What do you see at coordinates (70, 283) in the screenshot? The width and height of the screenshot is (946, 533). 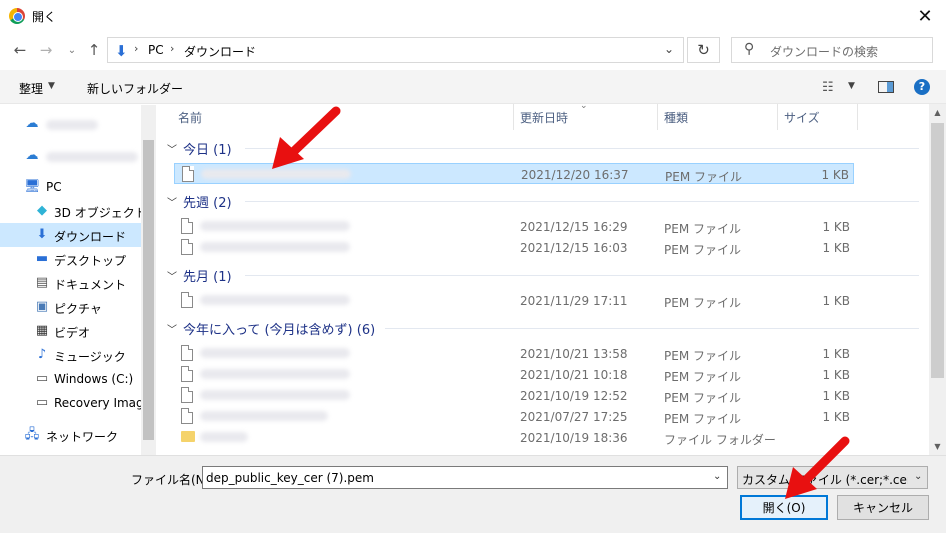 I see `sidebar-item-documents: ▤ ドキュメント` at bounding box center [70, 283].